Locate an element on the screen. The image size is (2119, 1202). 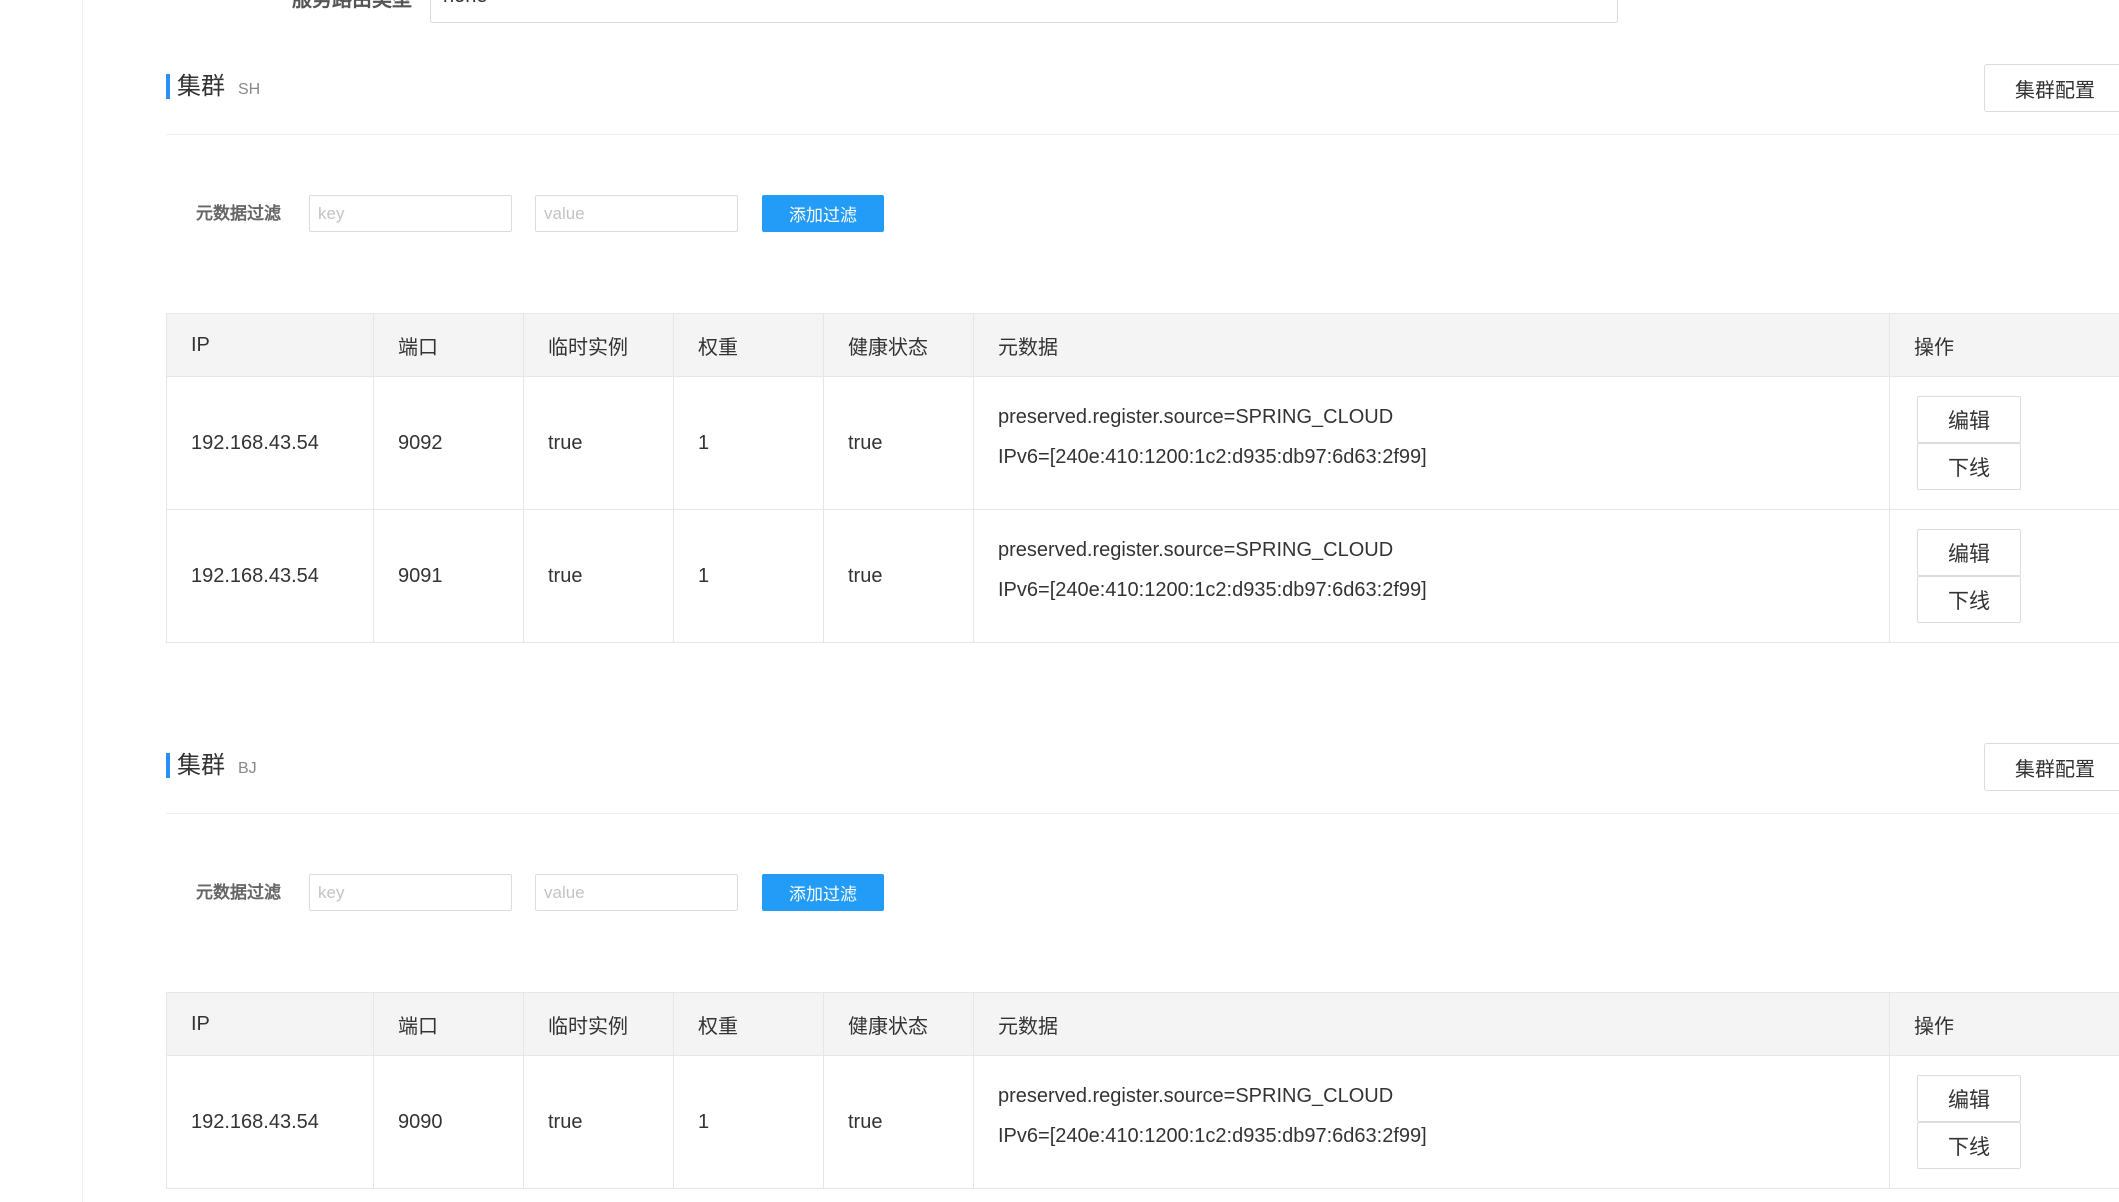
route-type-label: 服务路由类型 is located at coordinates (352, 5).